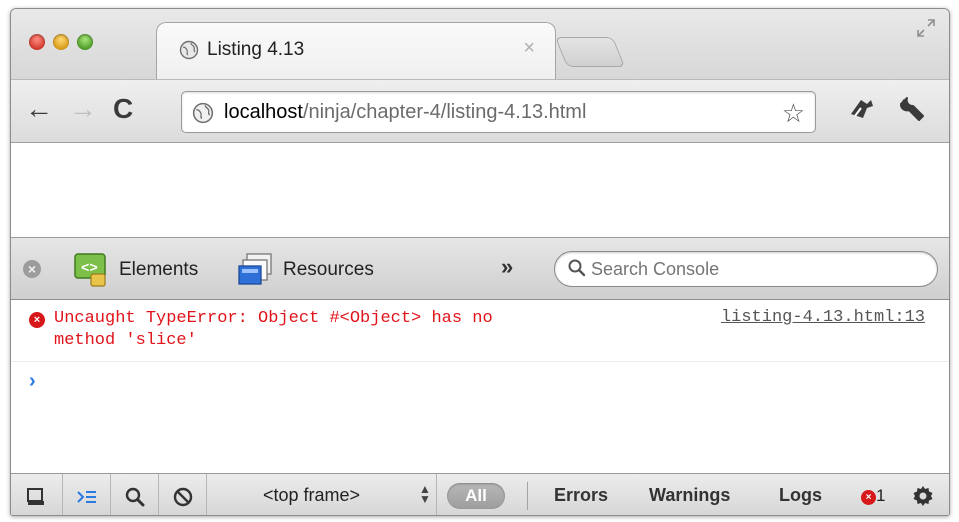 Image resolution: width=959 pixels, height=522 pixels. What do you see at coordinates (926, 28) in the screenshot?
I see `fullscreen-icon` at bounding box center [926, 28].